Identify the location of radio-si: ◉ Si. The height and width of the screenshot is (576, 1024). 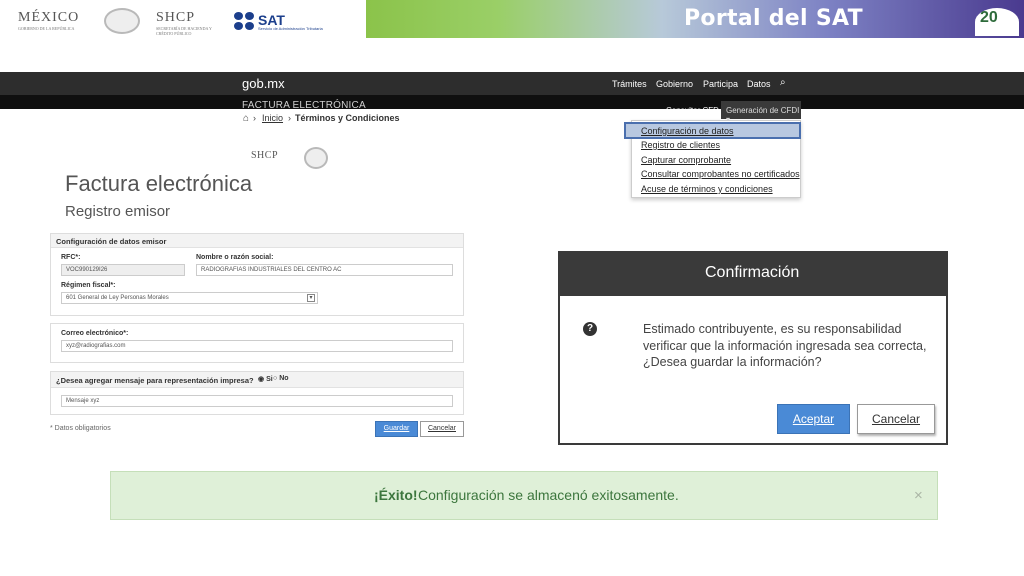
(265, 379).